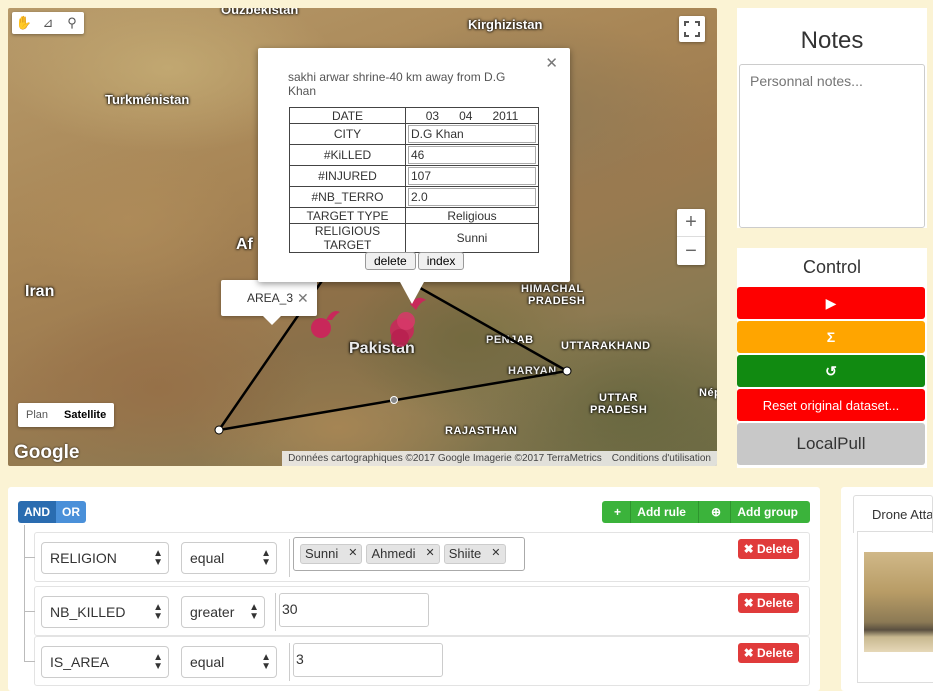 The height and width of the screenshot is (691, 933). What do you see at coordinates (207, 558) in the screenshot?
I see `operator-select-value: equal` at bounding box center [207, 558].